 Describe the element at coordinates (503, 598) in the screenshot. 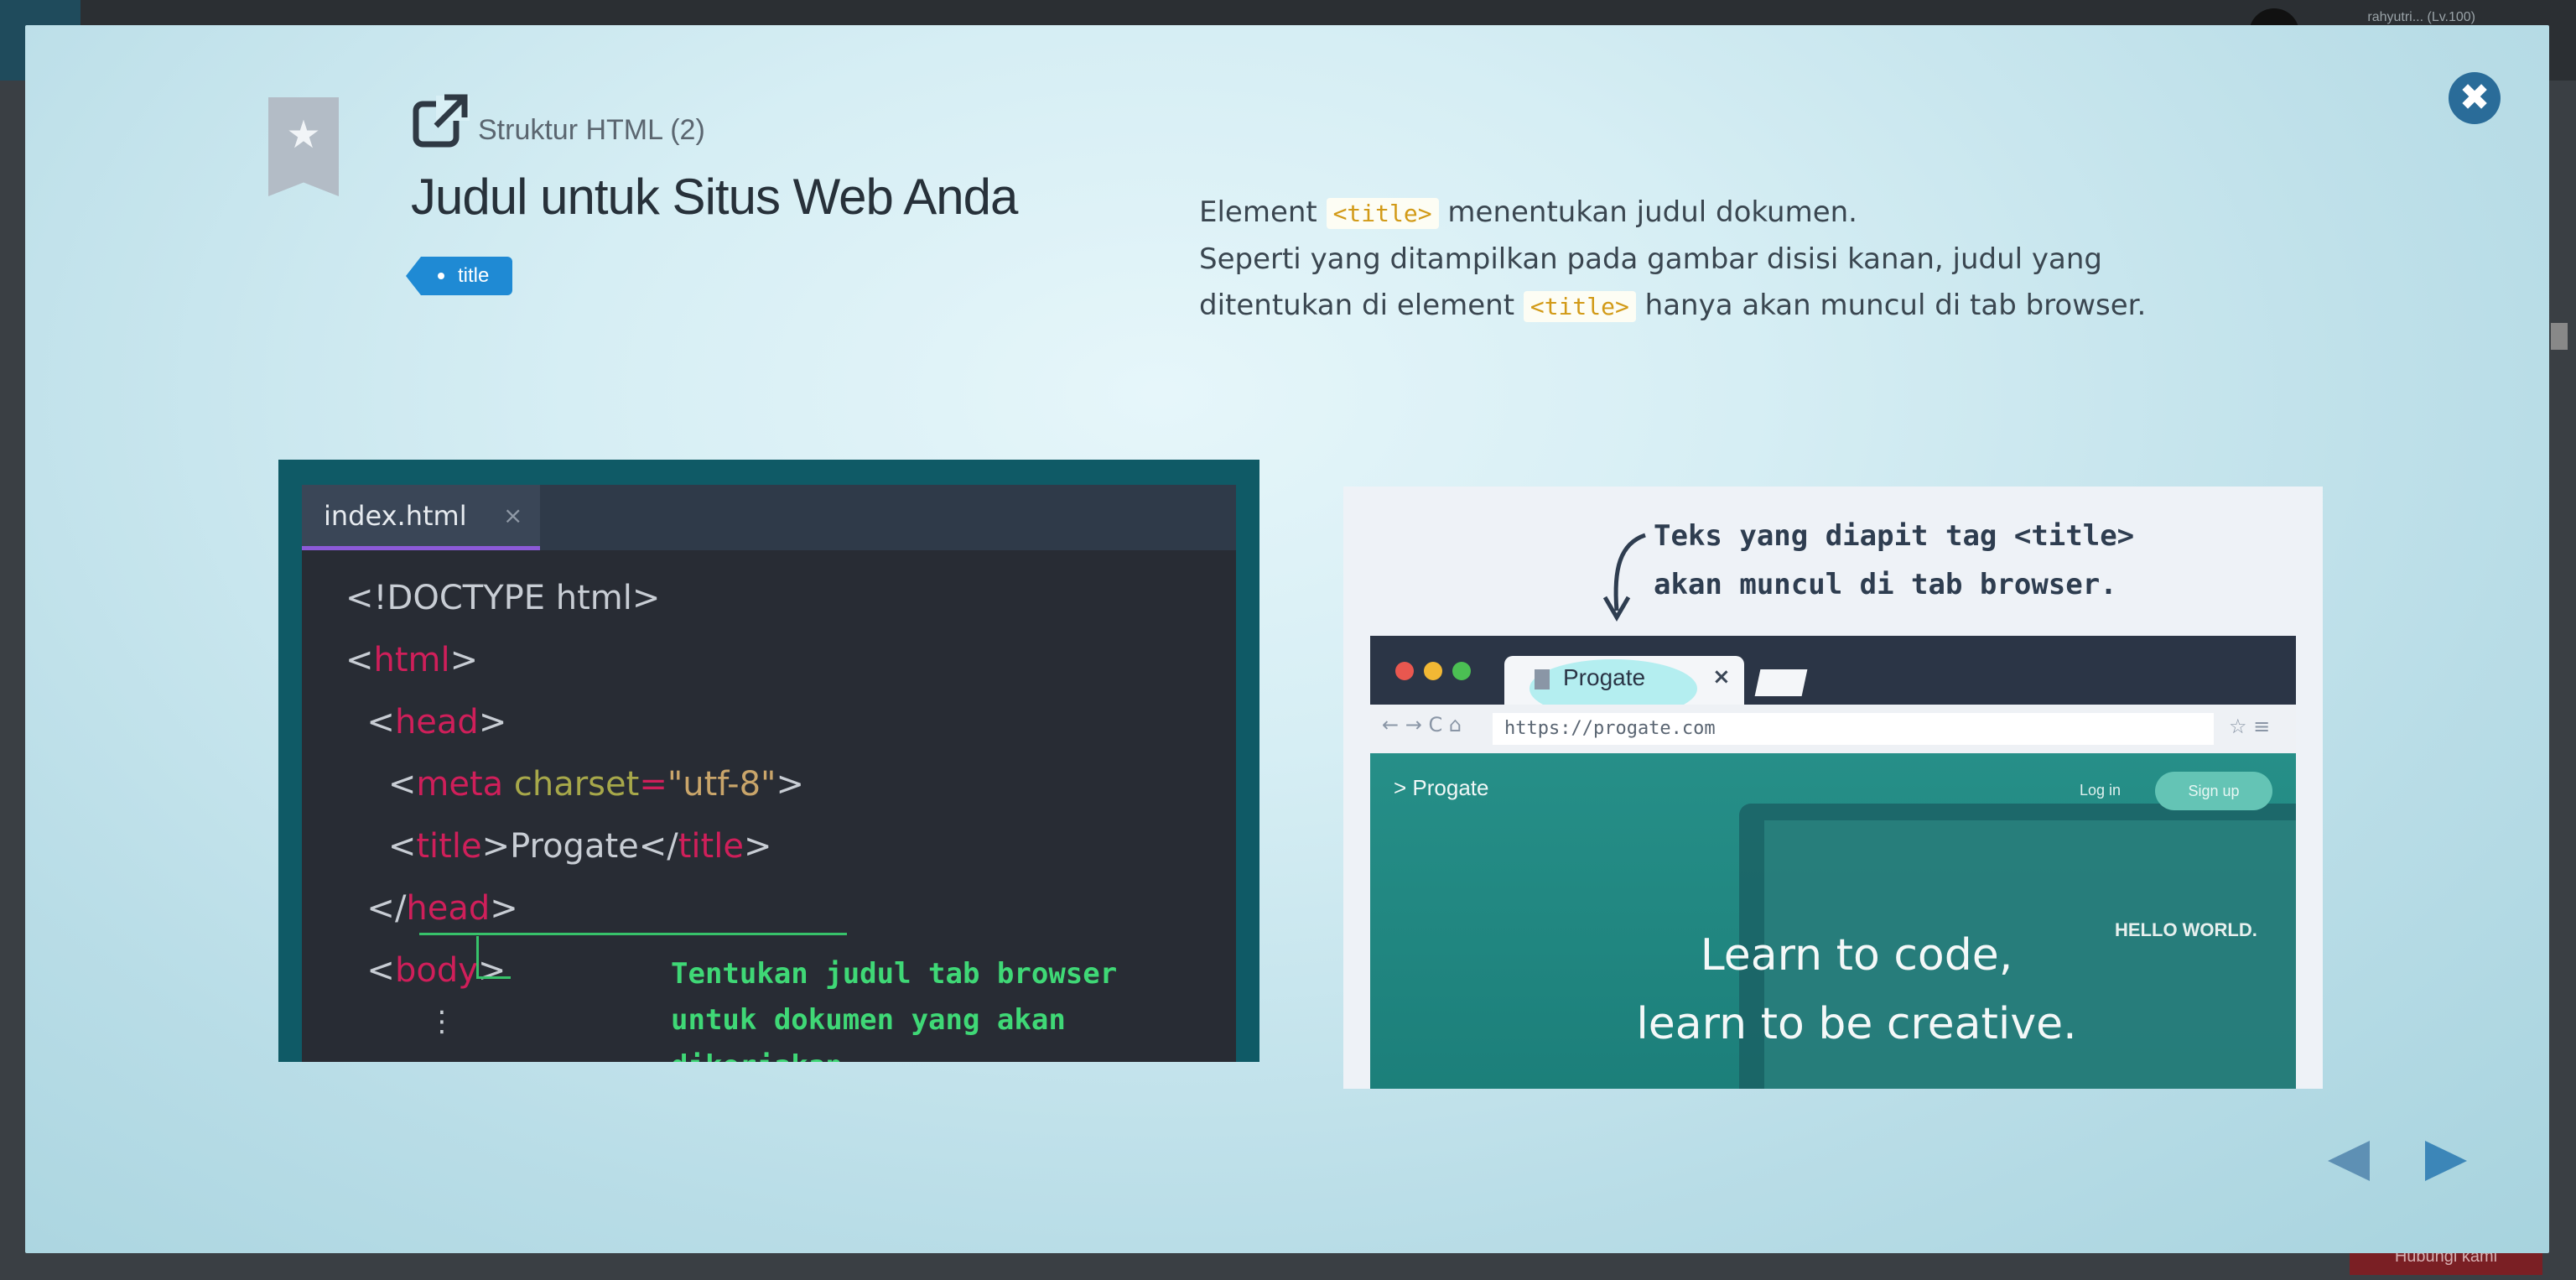

I see `code-text: <!DOCTYPE html>` at that location.